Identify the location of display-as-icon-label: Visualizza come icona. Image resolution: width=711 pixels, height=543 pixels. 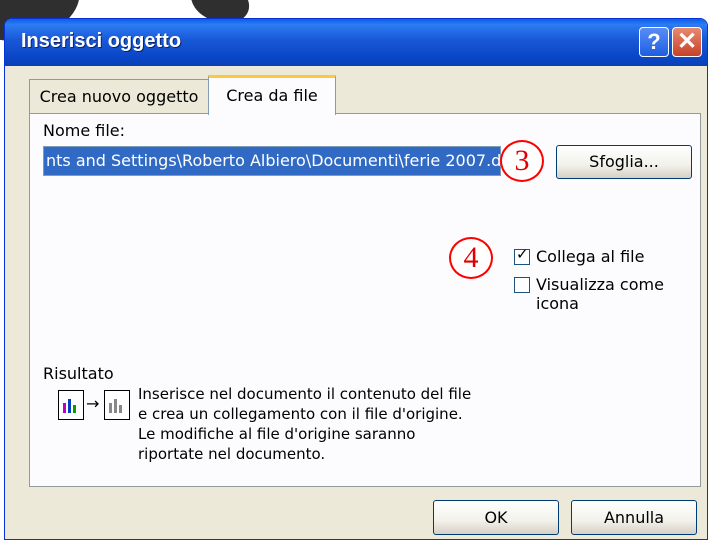
(618, 294).